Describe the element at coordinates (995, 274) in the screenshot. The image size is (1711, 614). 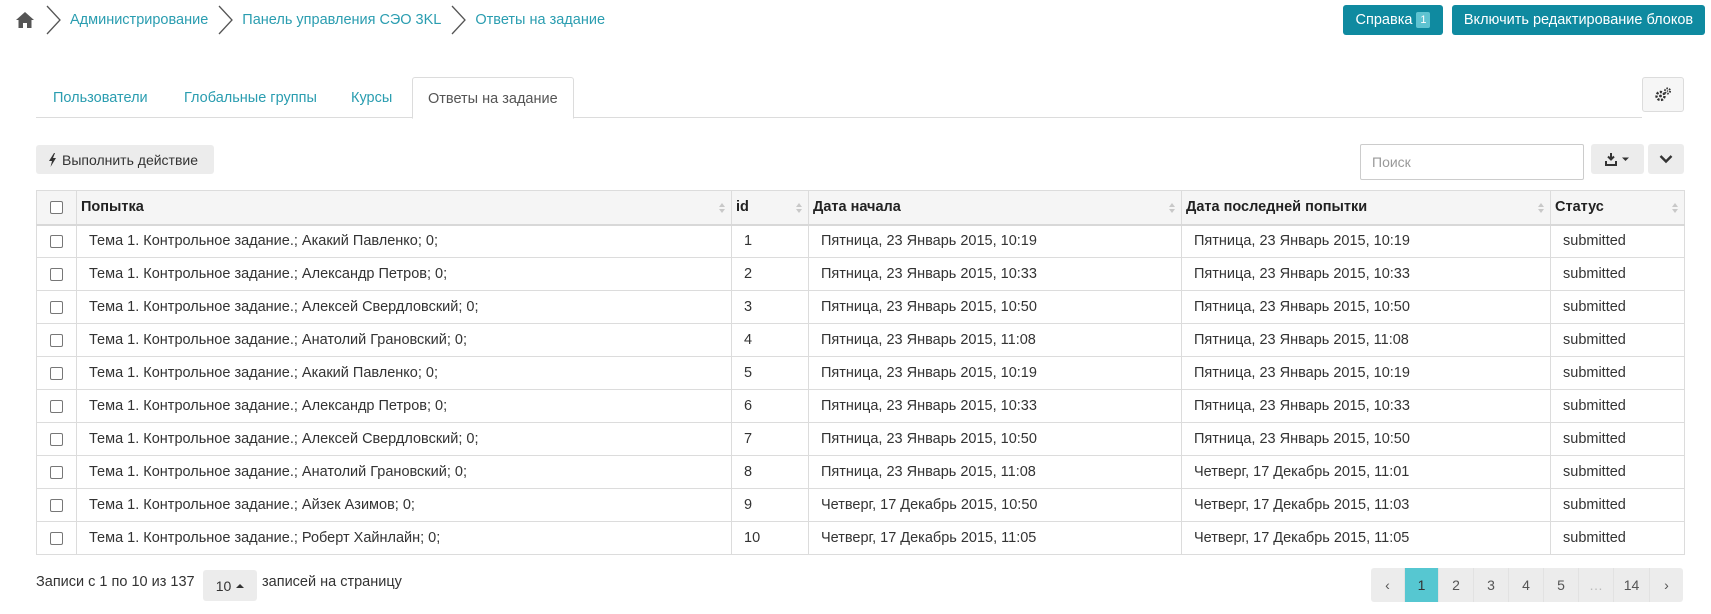
I see `cell-start-date: Пятница, 23 Январь 2015, 10:33` at that location.